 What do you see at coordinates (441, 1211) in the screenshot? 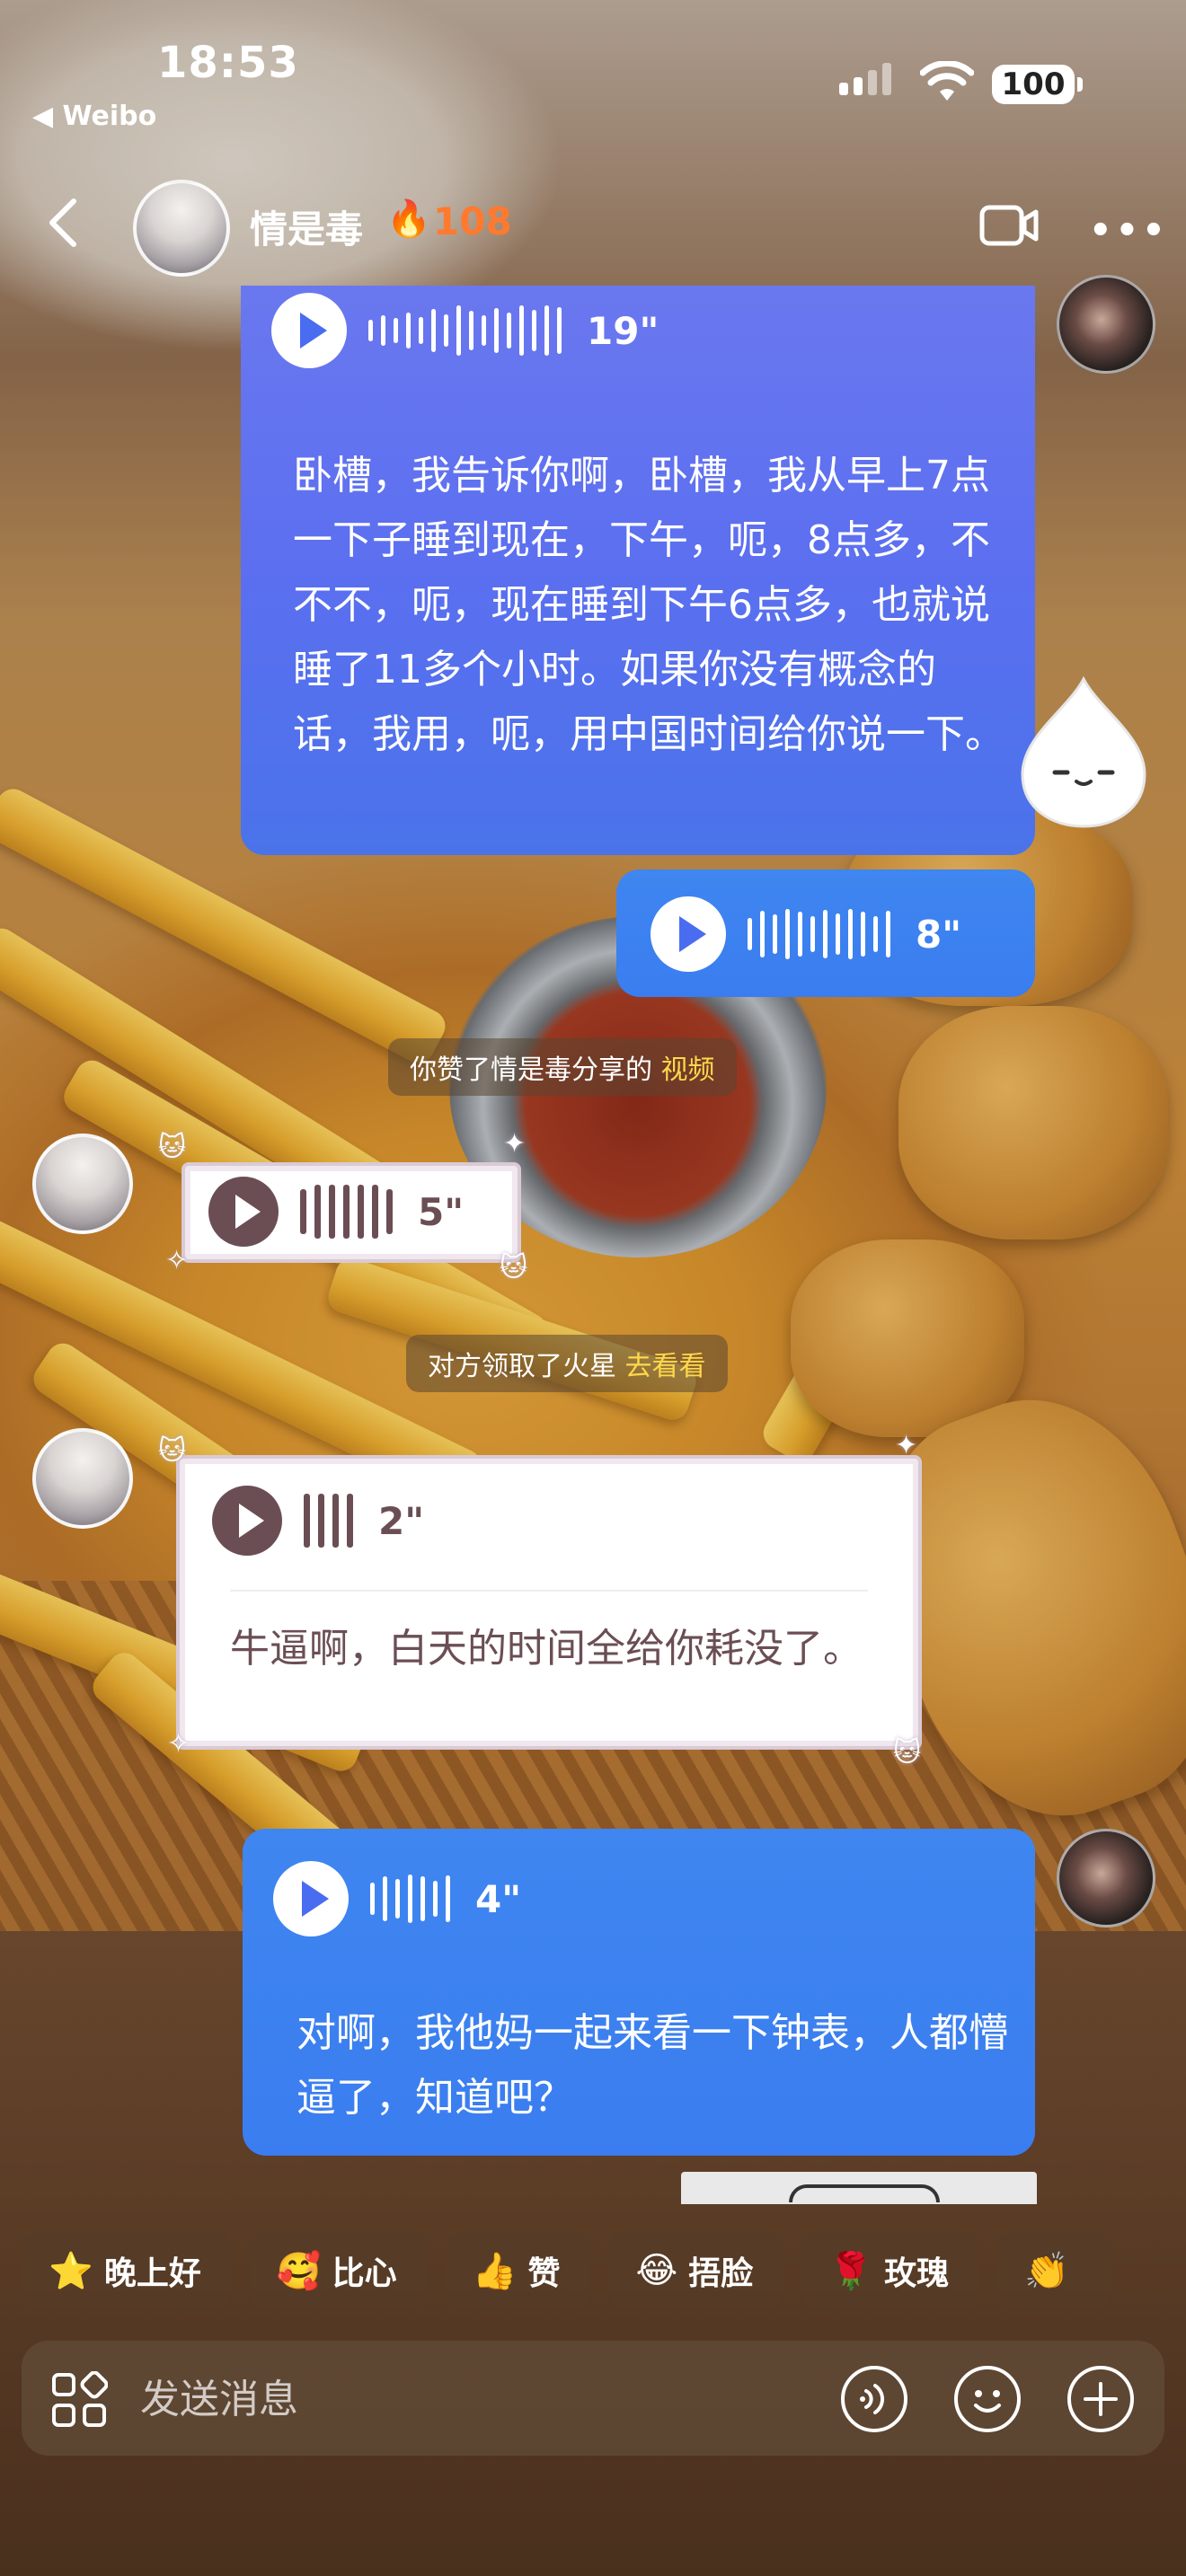
I see `voice-duration: 5"` at bounding box center [441, 1211].